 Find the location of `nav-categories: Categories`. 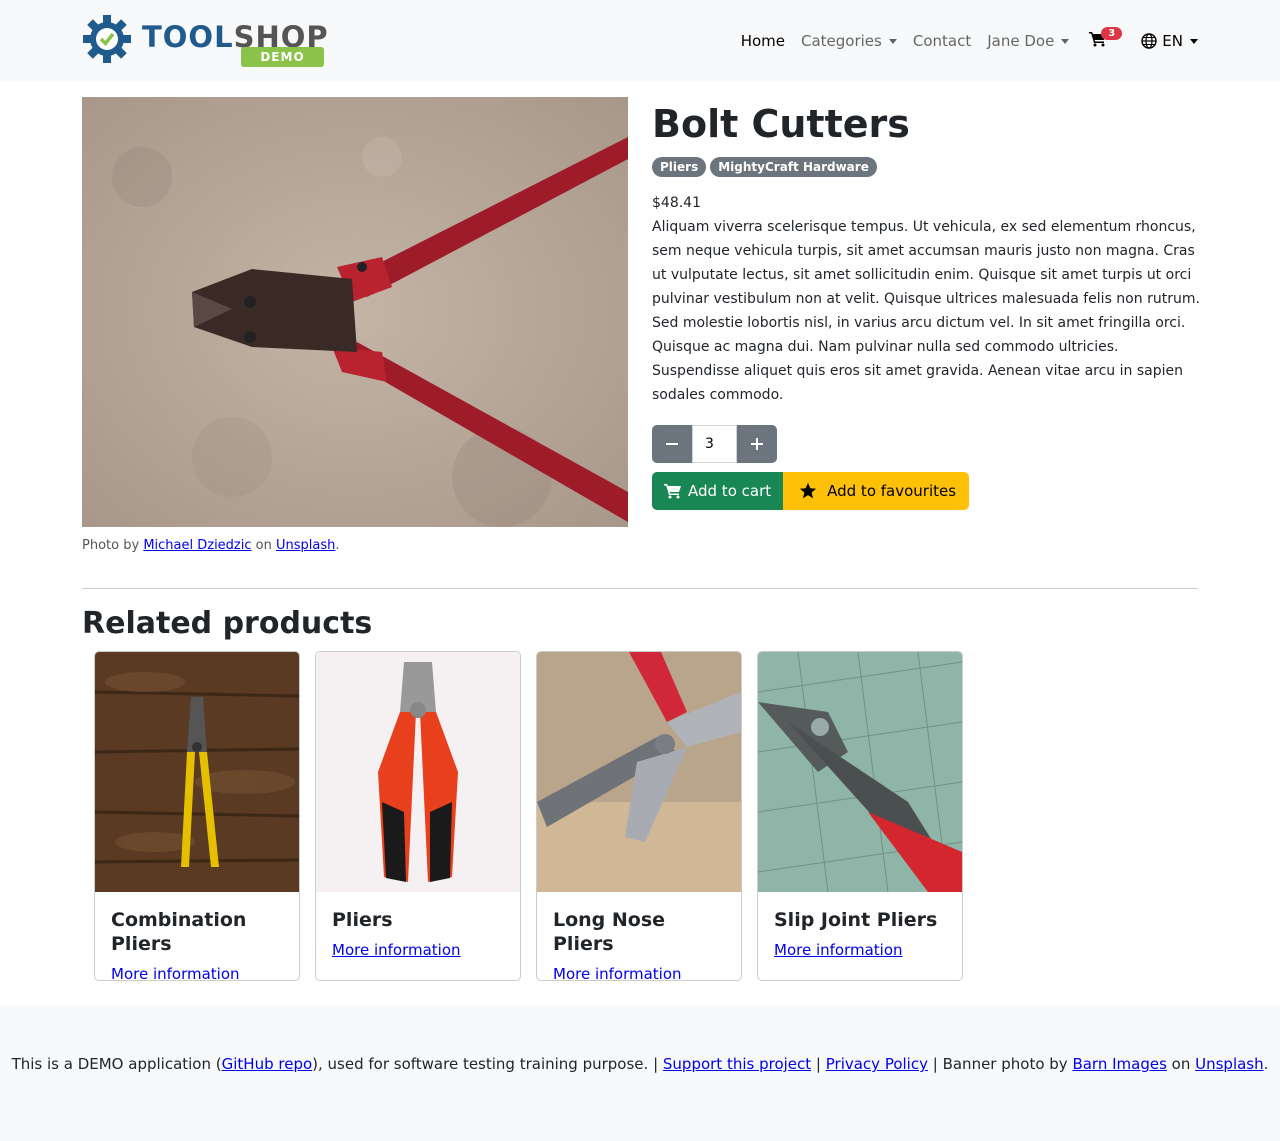

nav-categories: Categories is located at coordinates (849, 41).